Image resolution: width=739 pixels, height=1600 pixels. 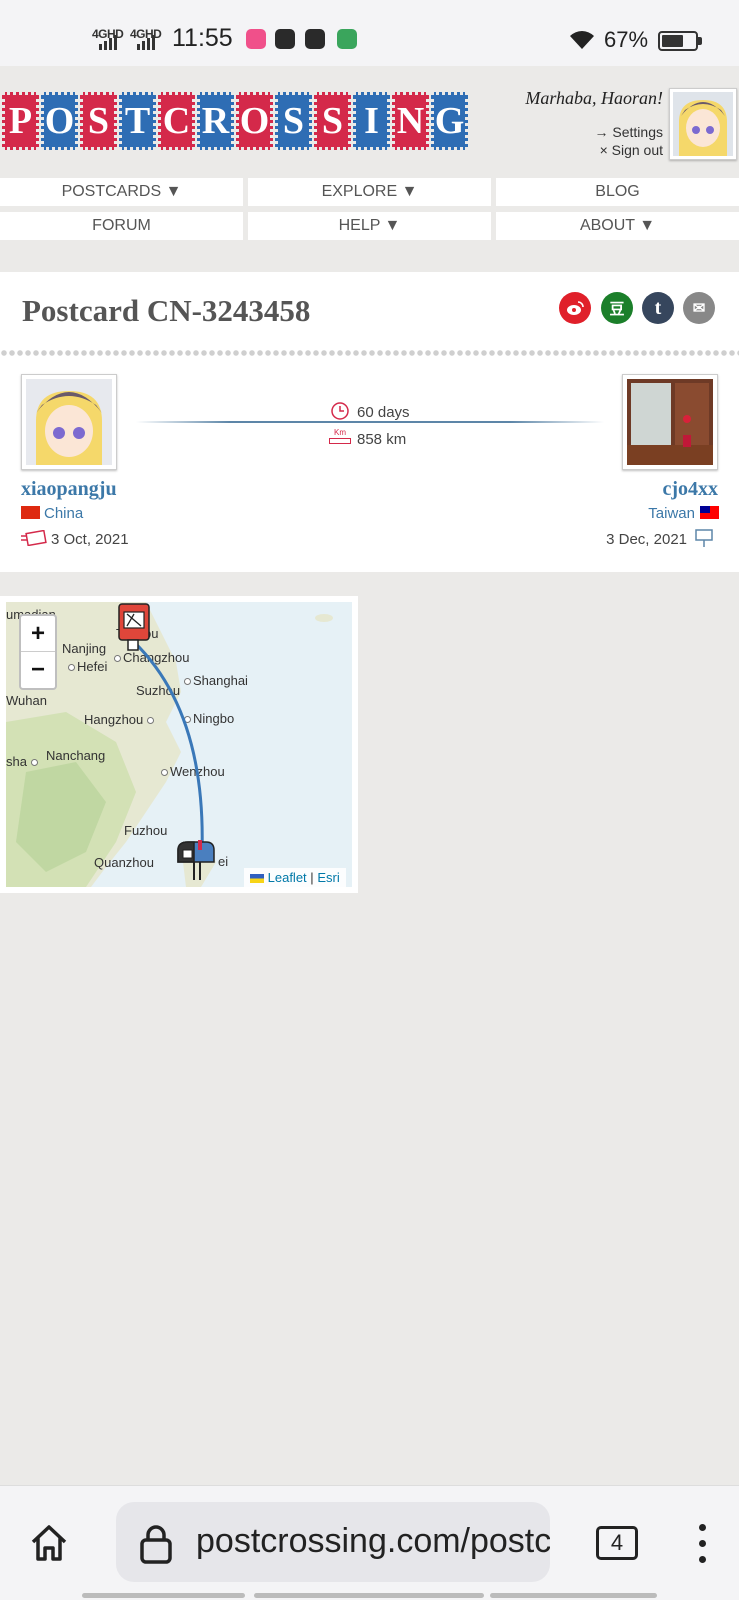 I want to click on user-avatar, so click(x=703, y=124).